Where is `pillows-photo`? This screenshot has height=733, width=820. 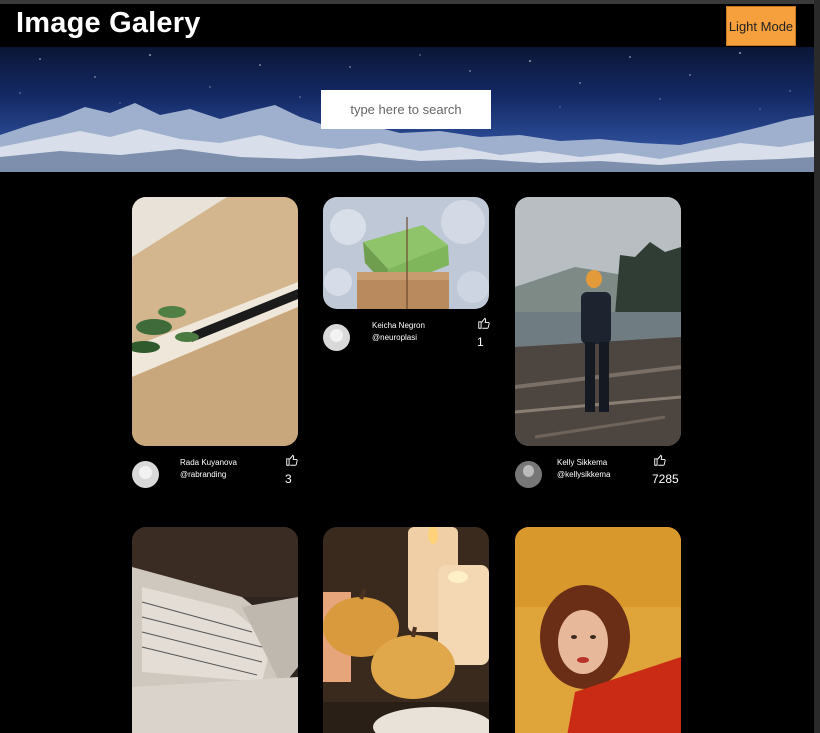
pillows-photo is located at coordinates (215, 630).